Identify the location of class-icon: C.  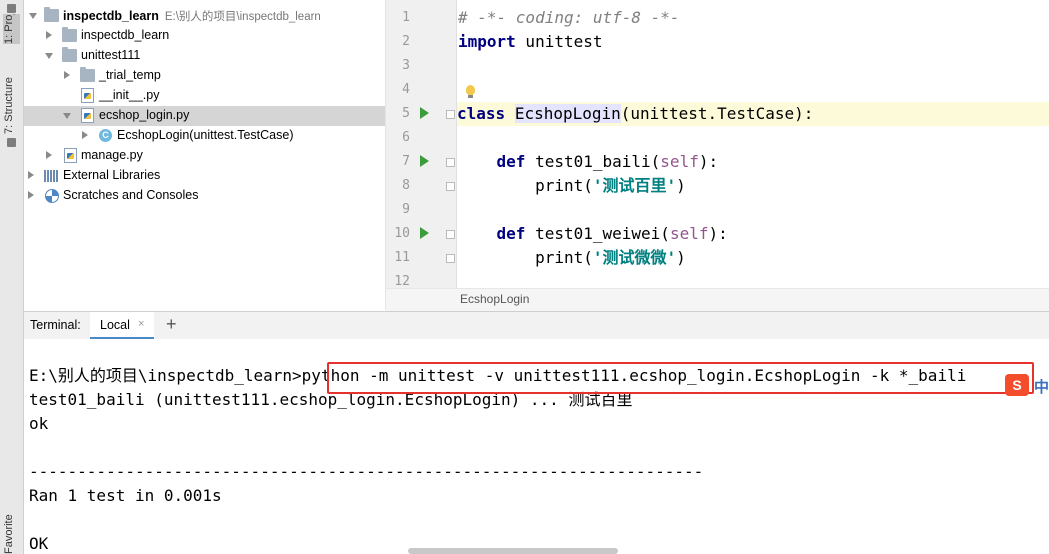
(105, 135).